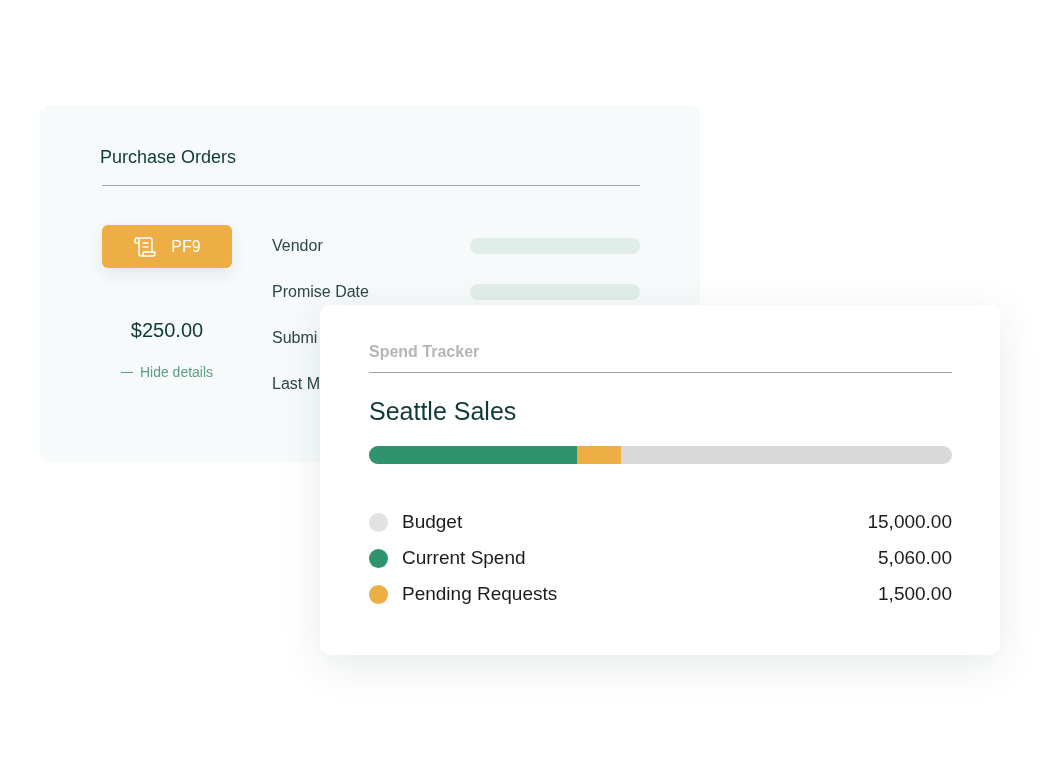 The width and height of the screenshot is (1040, 760). I want to click on field-label: Vendor, so click(298, 246).